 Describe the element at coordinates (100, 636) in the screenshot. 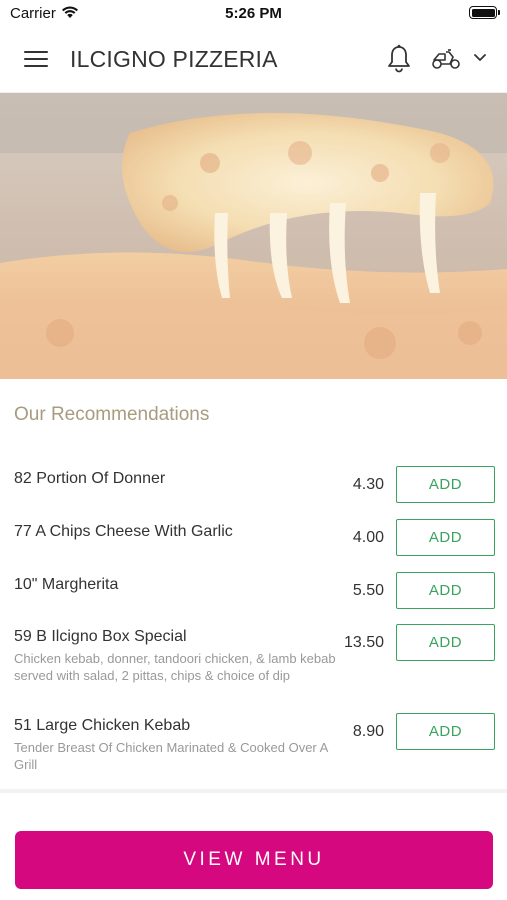

I see `item-name: 59 B Ilcigno Box Special` at that location.